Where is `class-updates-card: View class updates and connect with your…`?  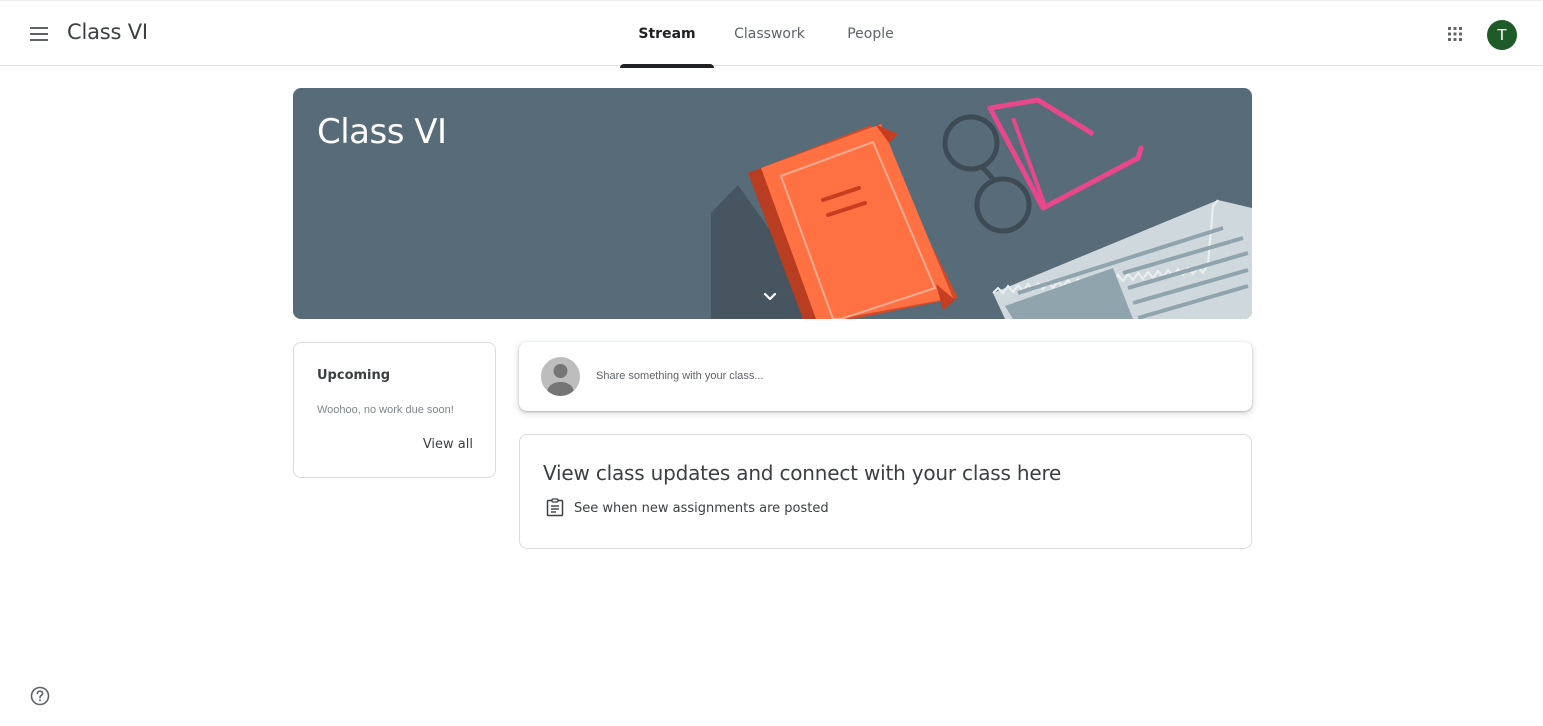 class-updates-card: View class updates and connect with your… is located at coordinates (885, 491).